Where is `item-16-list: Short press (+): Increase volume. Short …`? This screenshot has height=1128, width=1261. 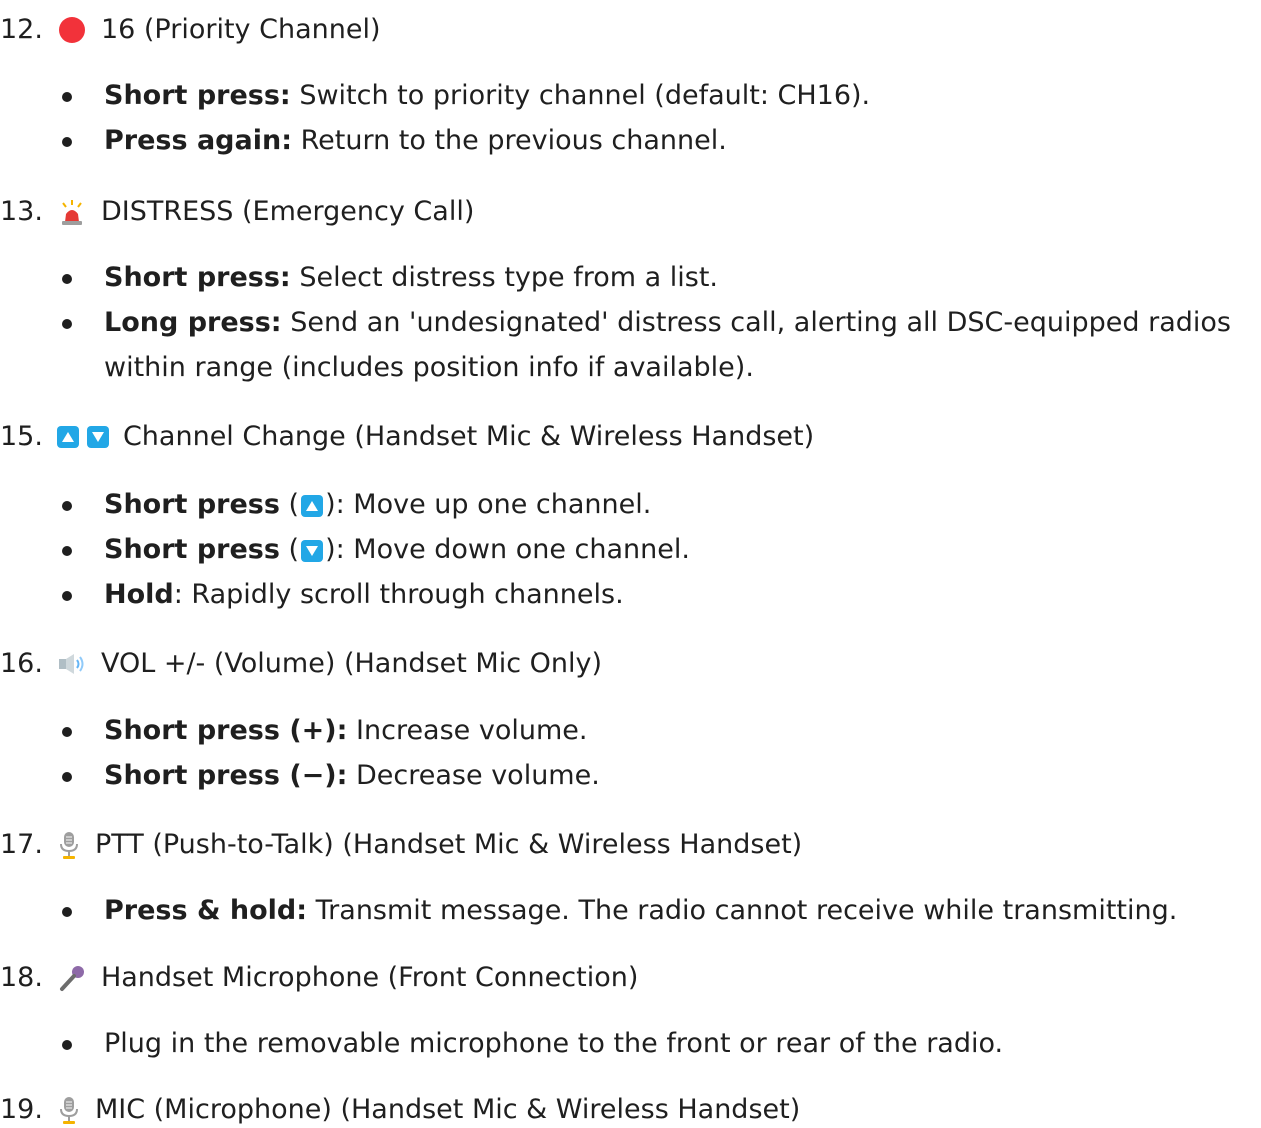 item-16-list: Short press (+): Increase volume. Short … is located at coordinates (300, 753).